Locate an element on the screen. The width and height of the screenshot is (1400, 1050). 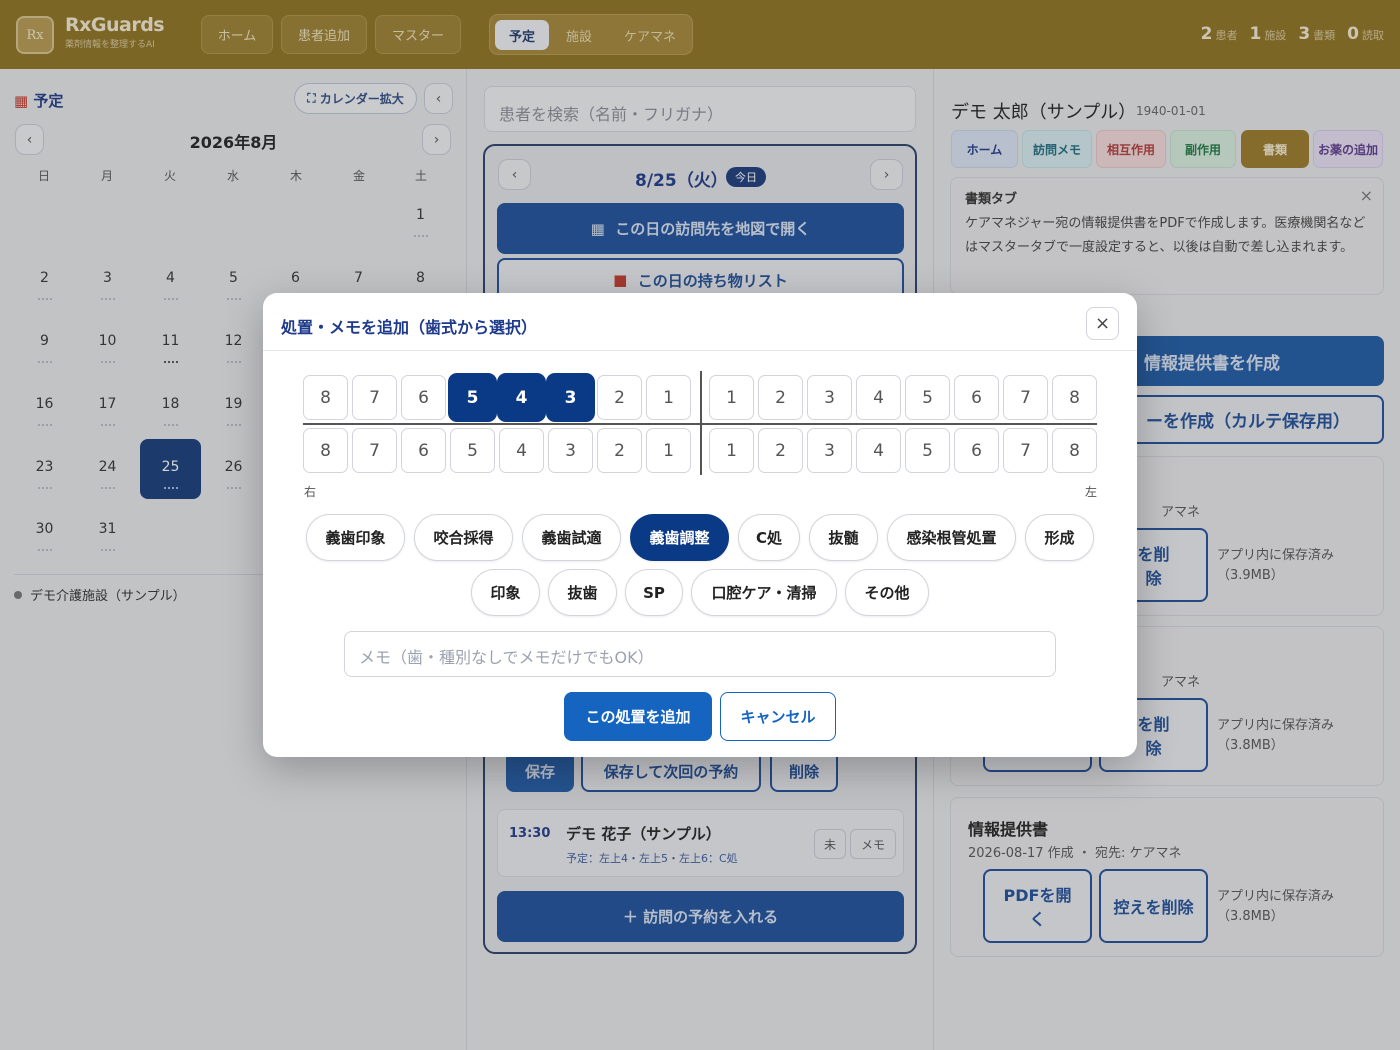
tooth-upper-left: 1 is located at coordinates (731, 397).